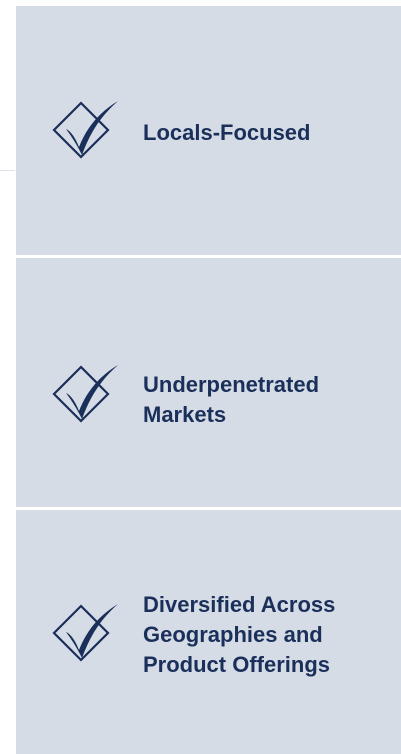  I want to click on divider-line, so click(7, 170).